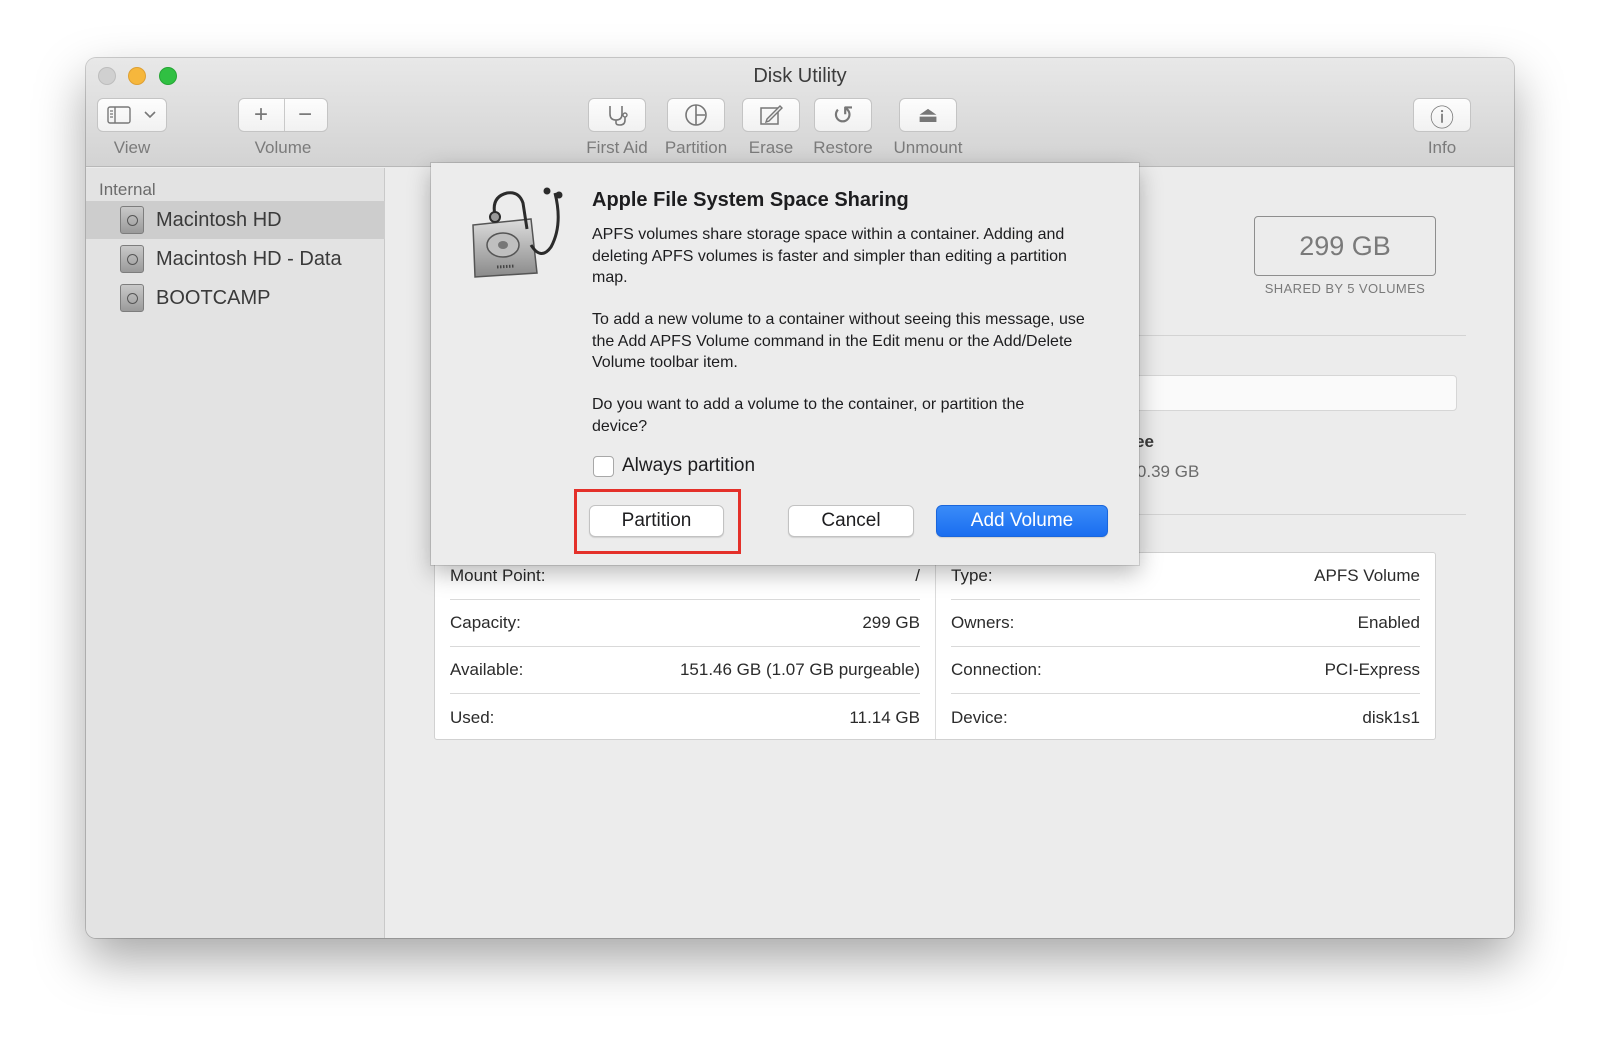 This screenshot has width=1600, height=1053. What do you see at coordinates (498, 575) in the screenshot?
I see `info-label: Mount Point:` at bounding box center [498, 575].